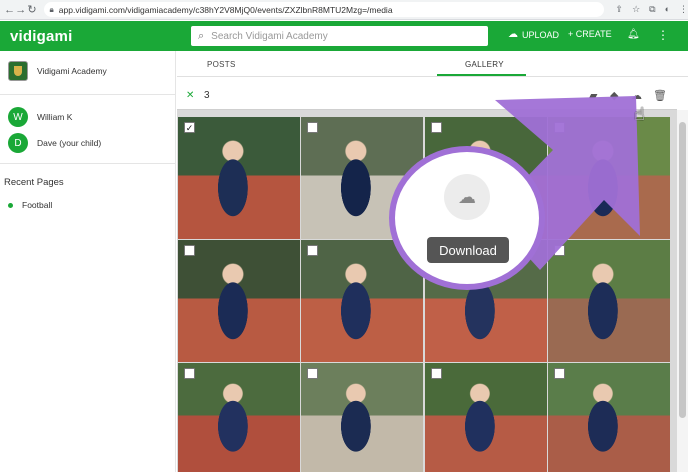  I want to click on download-spotlight: ☁, so click(467, 218).